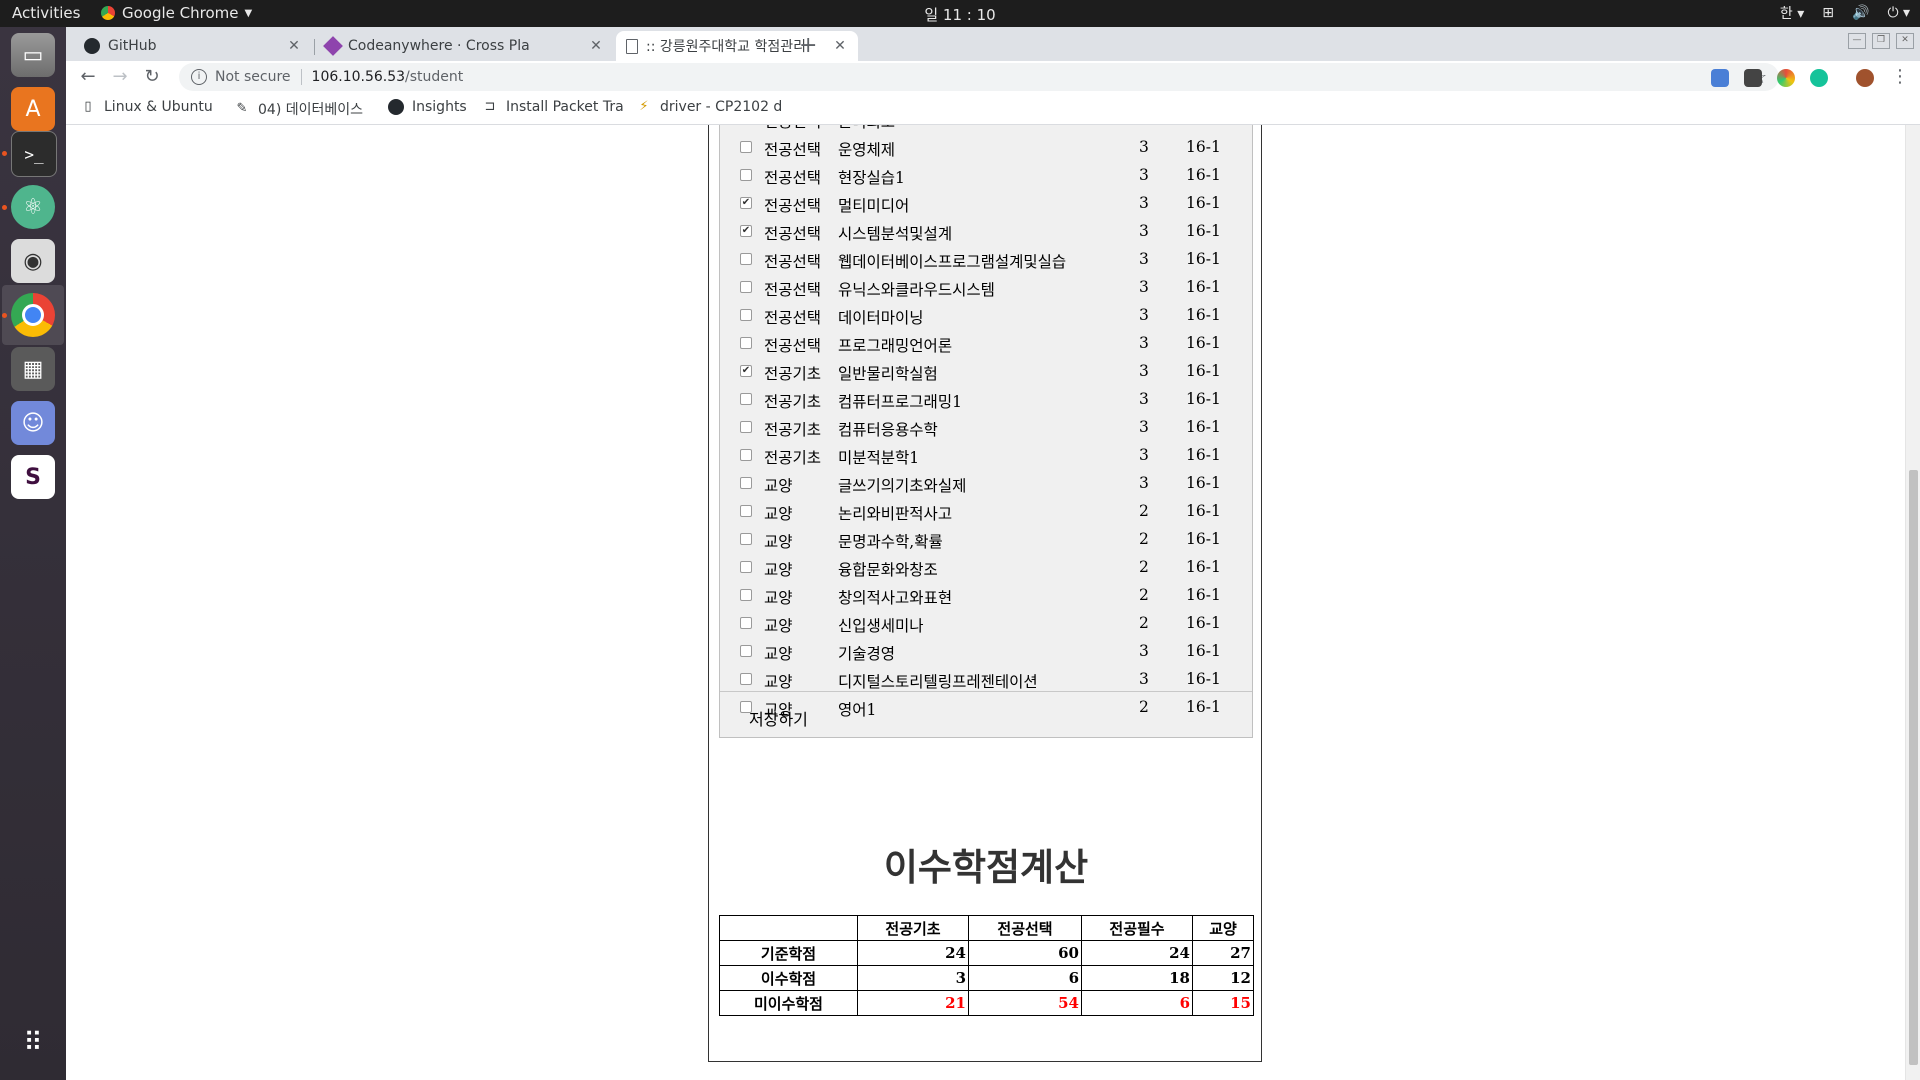 Image resolution: width=1920 pixels, height=1080 pixels. I want to click on slack-icon: S, so click(33, 477).